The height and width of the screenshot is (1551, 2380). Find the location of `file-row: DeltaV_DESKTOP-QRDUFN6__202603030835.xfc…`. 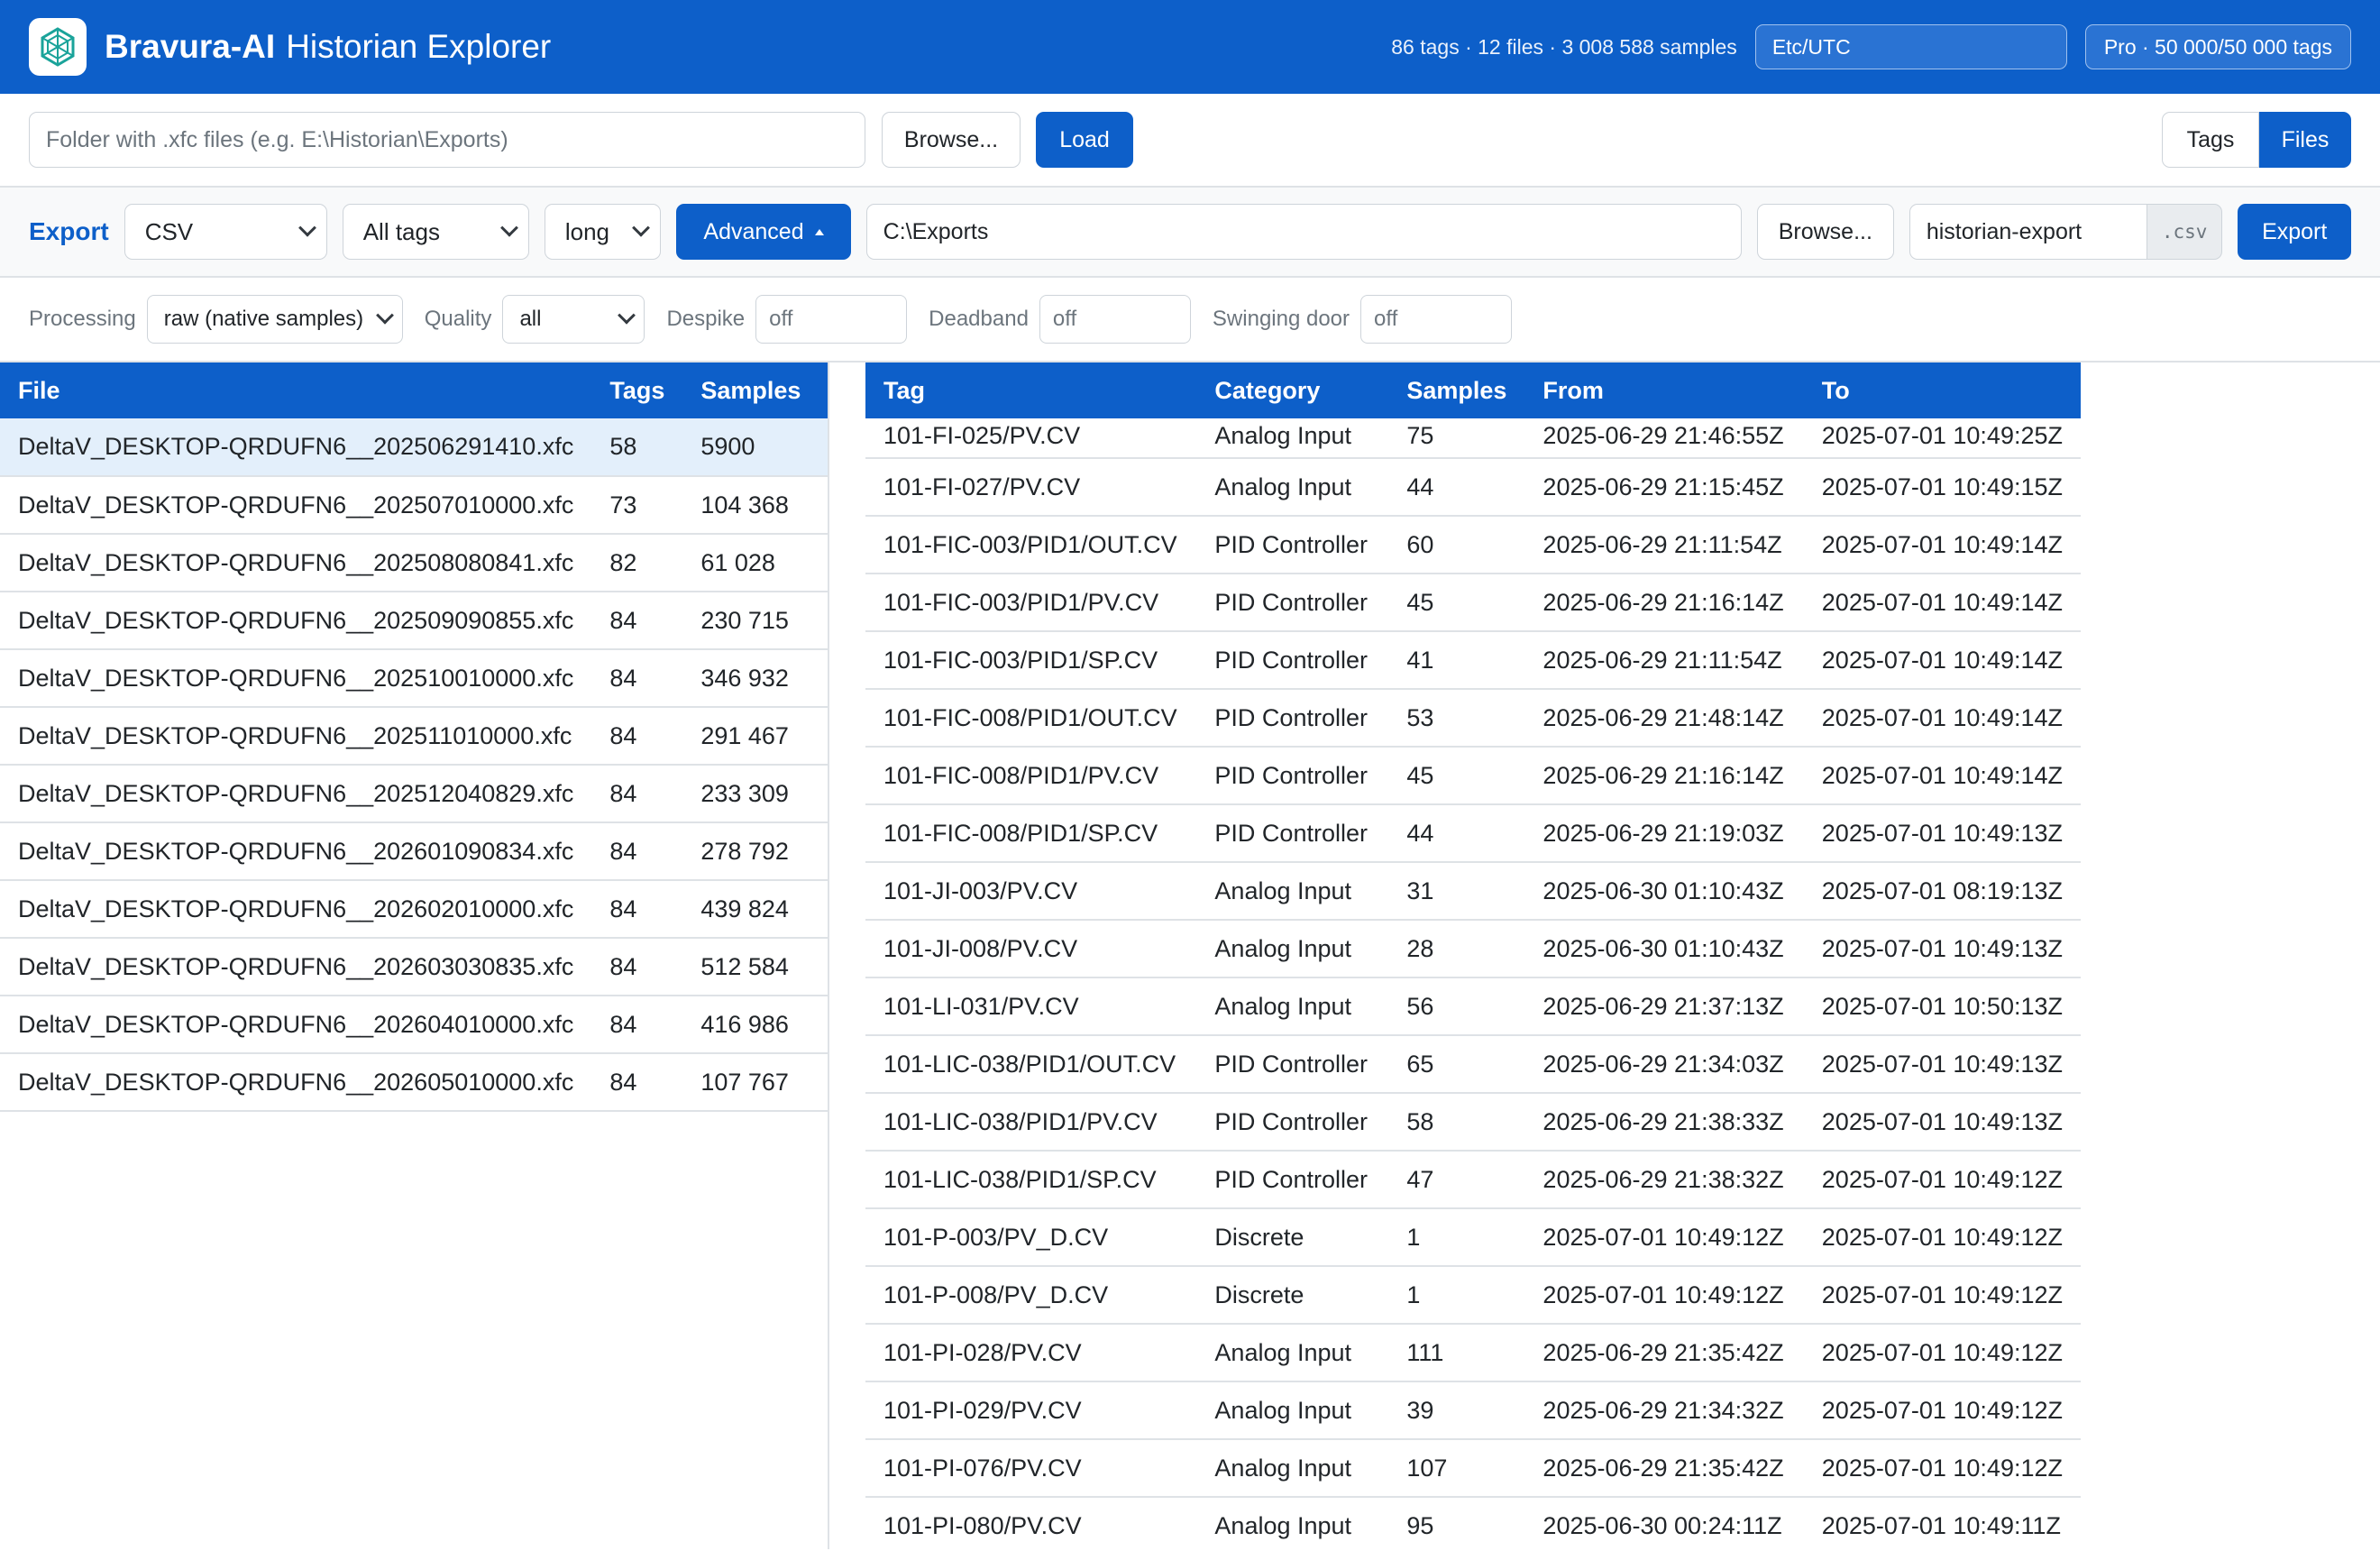

file-row: DeltaV_DESKTOP-QRDUFN6__202603030835.xfc… is located at coordinates (414, 967).